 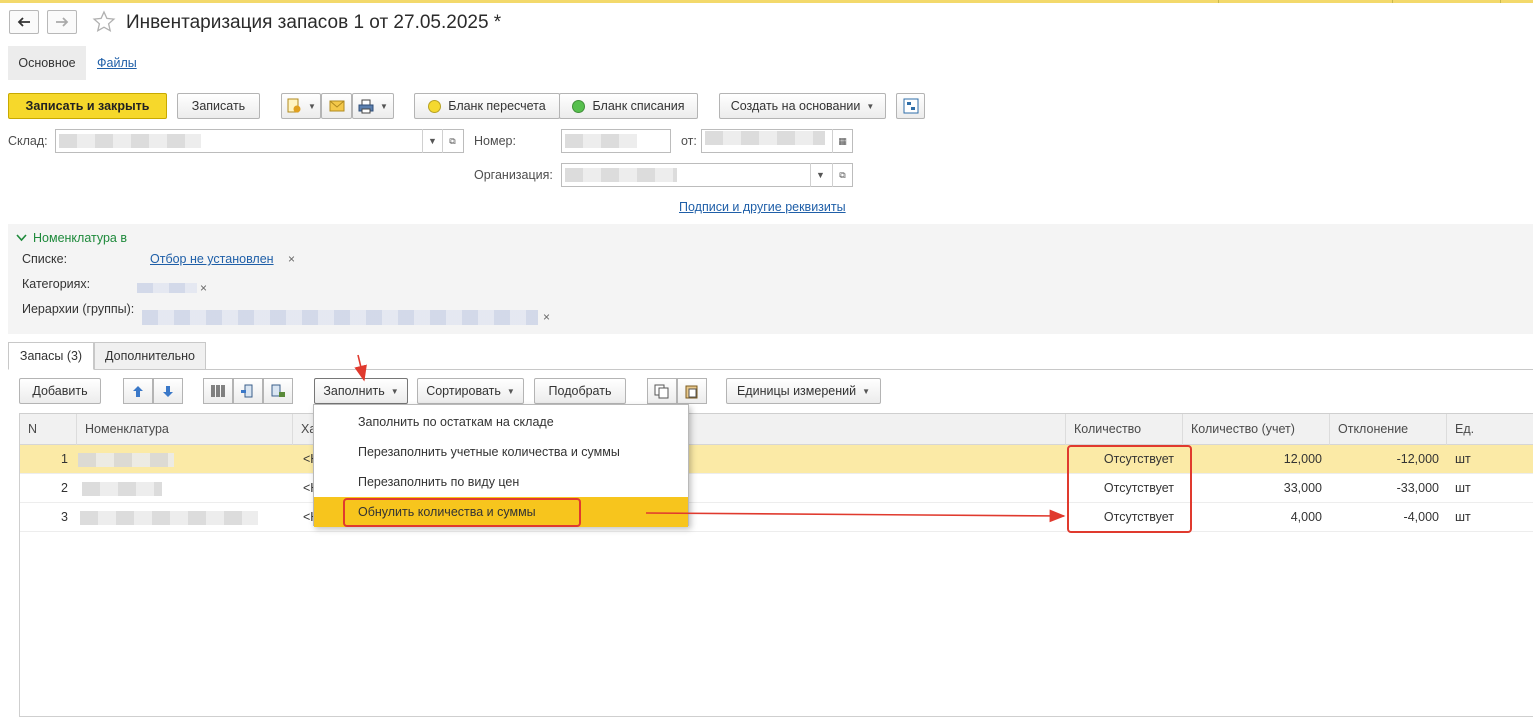 I want to click on arrow-to-quantity, so click(x=855, y=516).